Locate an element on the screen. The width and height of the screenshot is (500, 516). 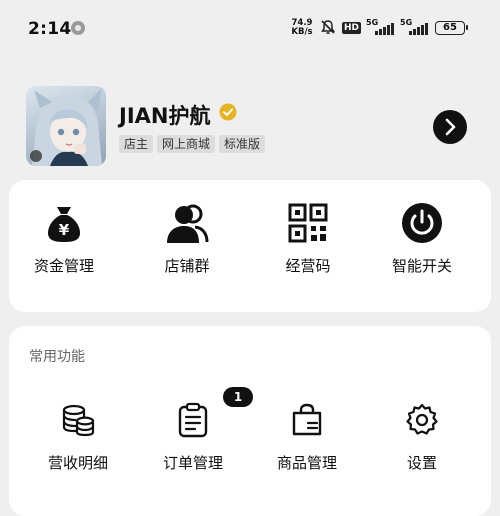
avatar is located at coordinates (66, 126).